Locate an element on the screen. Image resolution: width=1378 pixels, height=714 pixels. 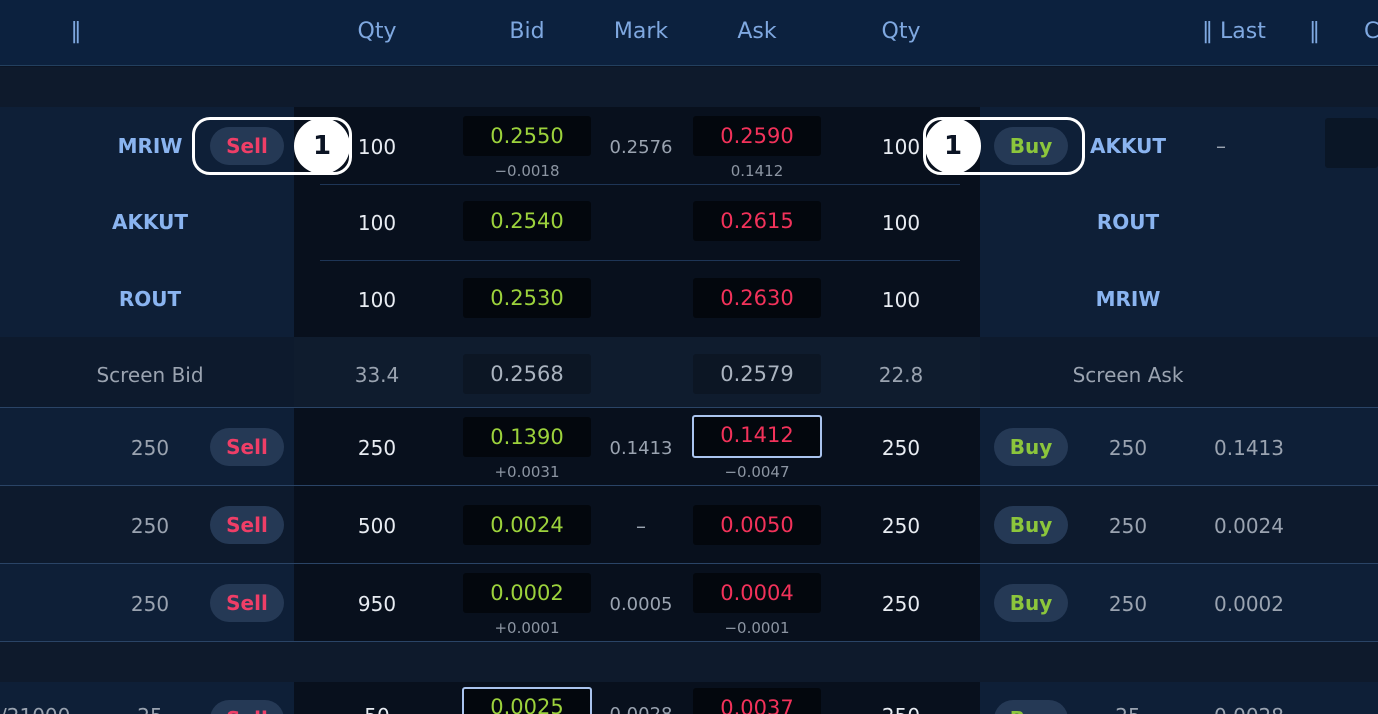
ask-change: 0.1412 is located at coordinates (757, 171).